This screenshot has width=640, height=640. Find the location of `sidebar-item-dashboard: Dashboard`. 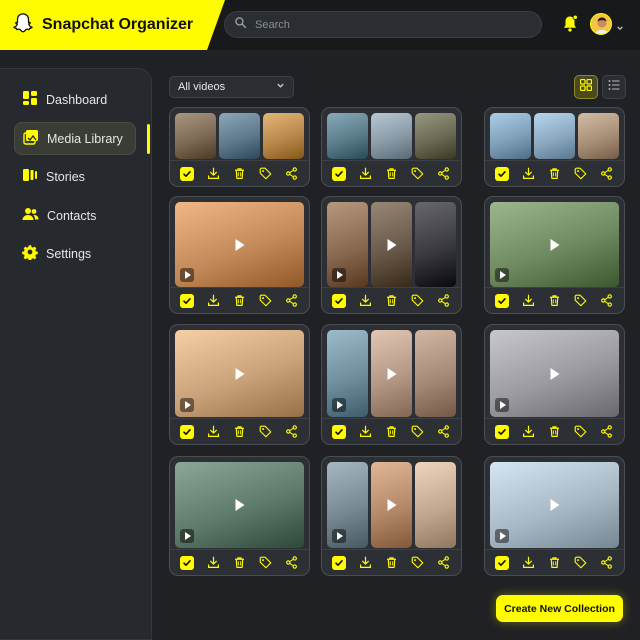

sidebar-item-dashboard: Dashboard is located at coordinates (75, 99).